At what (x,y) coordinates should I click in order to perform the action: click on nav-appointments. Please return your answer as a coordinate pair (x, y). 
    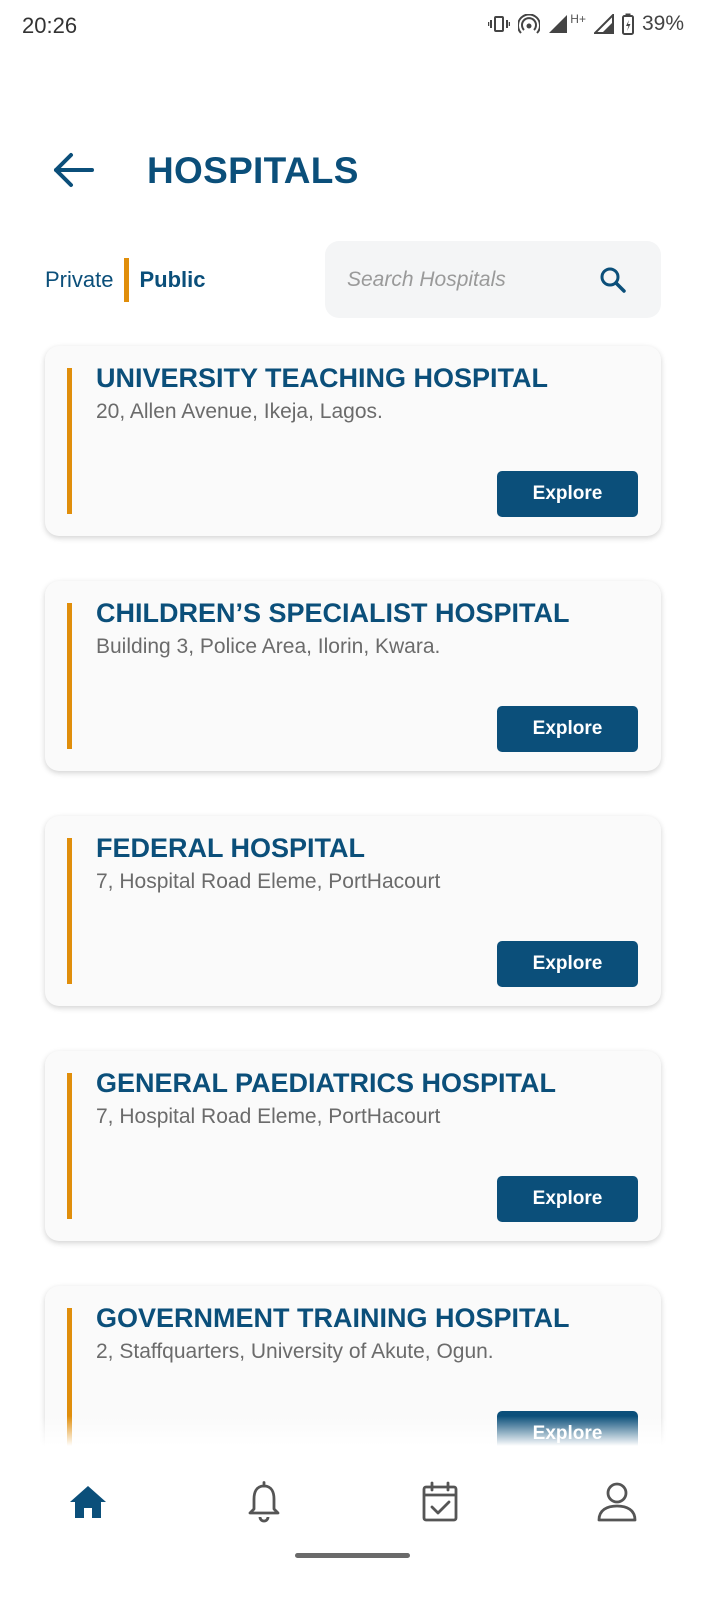
    Looking at the image, I should click on (440, 1504).